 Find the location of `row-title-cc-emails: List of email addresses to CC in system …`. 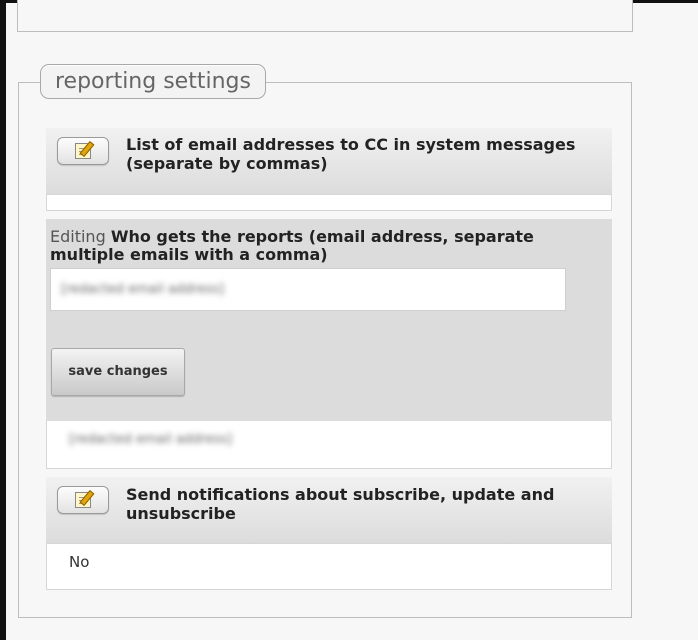

row-title-cc-emails: List of email addresses to CC in system … is located at coordinates (351, 154).